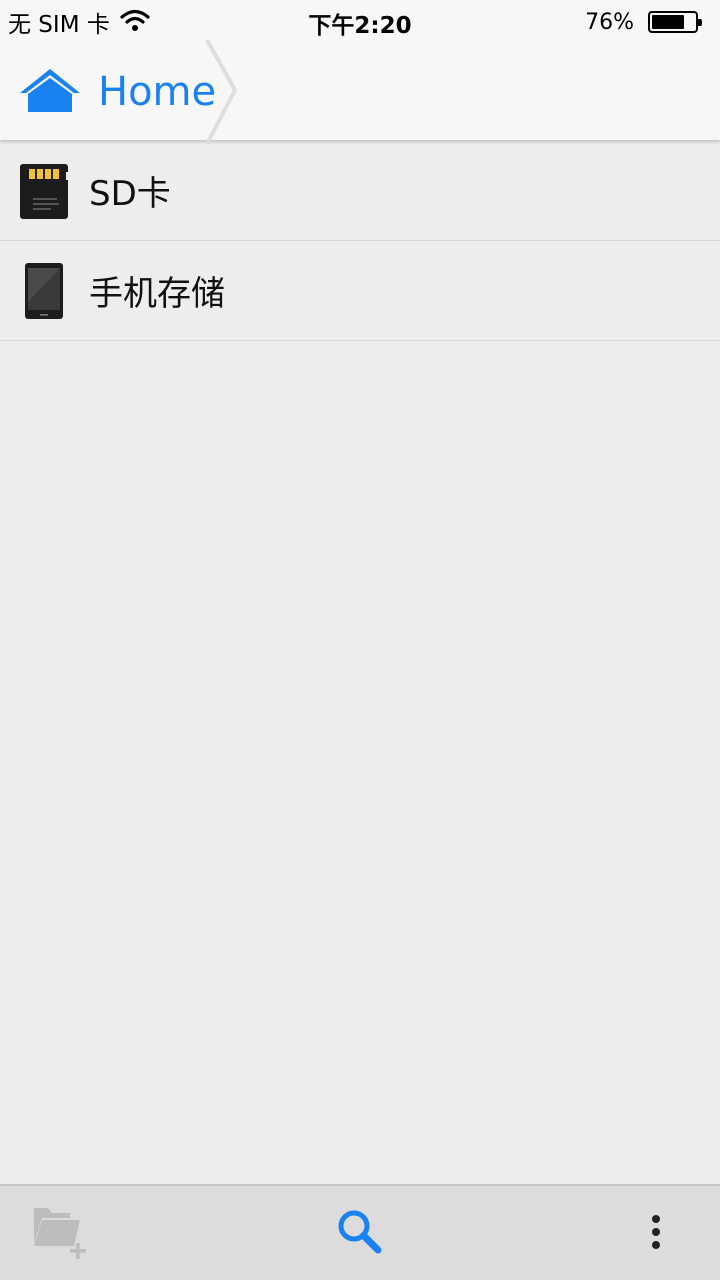 This screenshot has width=720, height=1280. I want to click on new-folder-icon, so click(61, 1234).